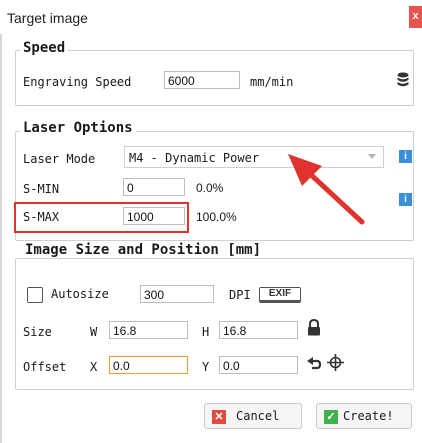  I want to click on laser-mode-label: Laser Mode, so click(59, 159).